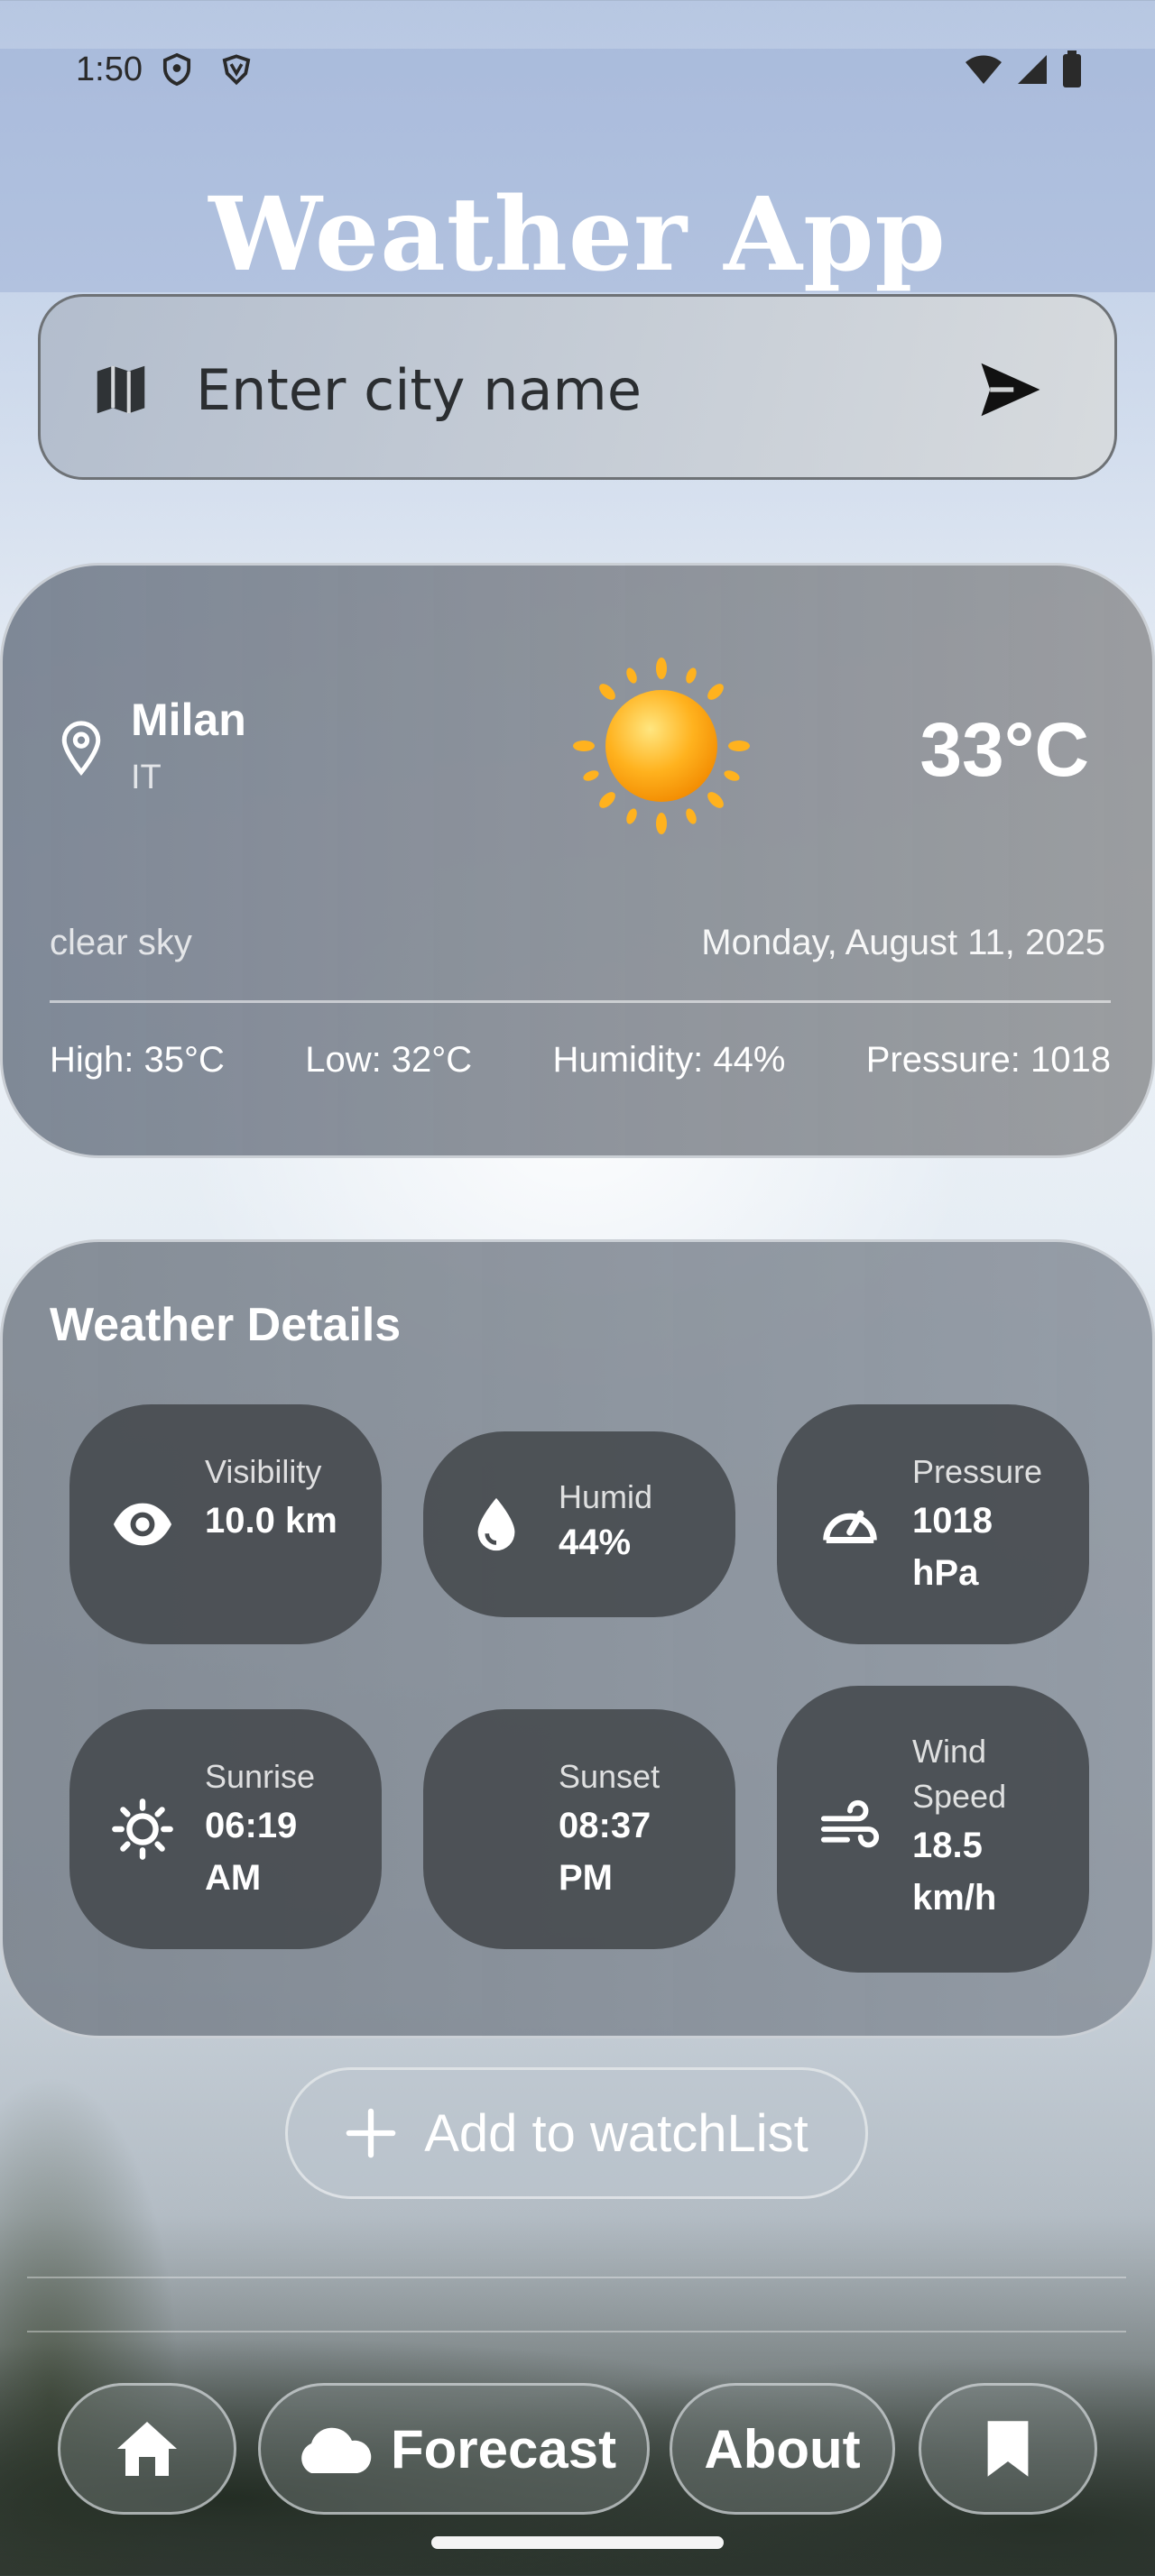  What do you see at coordinates (577, 68) in the screenshot?
I see `status-bar: 1:50` at bounding box center [577, 68].